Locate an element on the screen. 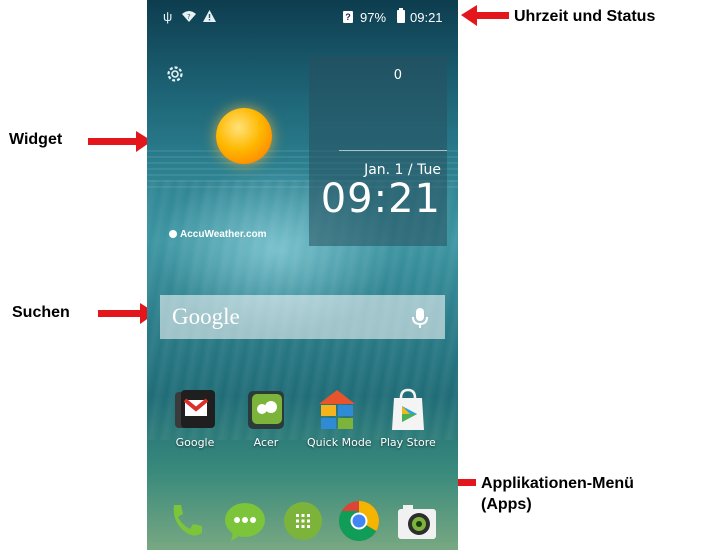 Image resolution: width=706 pixels, height=550 pixels. battery-charging-icon is located at coordinates (401, 15).